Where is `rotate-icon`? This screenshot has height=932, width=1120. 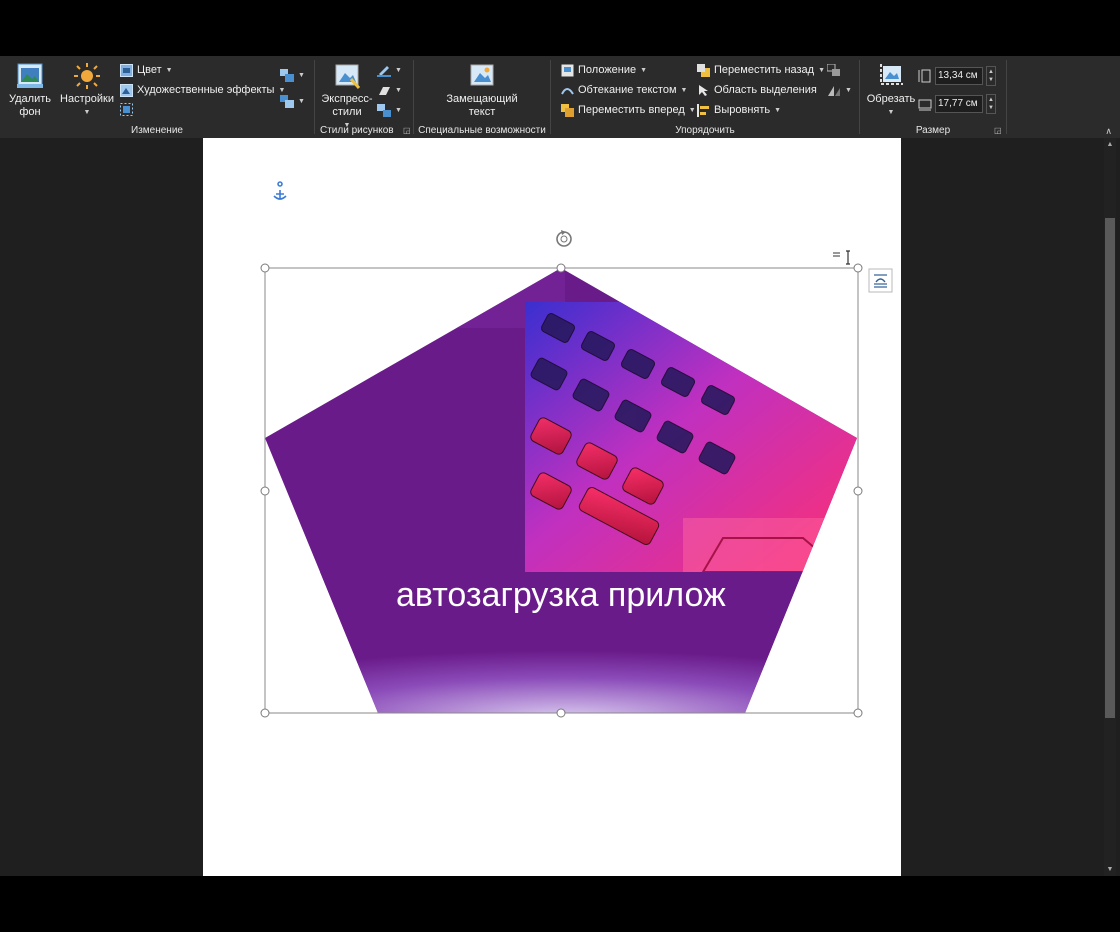 rotate-icon is located at coordinates (834, 90).